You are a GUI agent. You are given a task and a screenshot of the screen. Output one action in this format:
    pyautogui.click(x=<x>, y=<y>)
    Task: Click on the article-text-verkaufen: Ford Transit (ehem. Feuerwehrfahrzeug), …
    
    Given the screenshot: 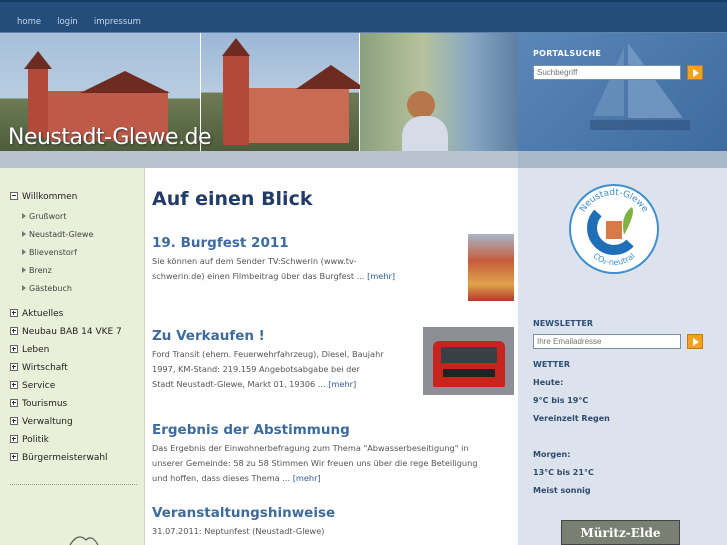 What is the action you would take?
    pyautogui.click(x=268, y=369)
    